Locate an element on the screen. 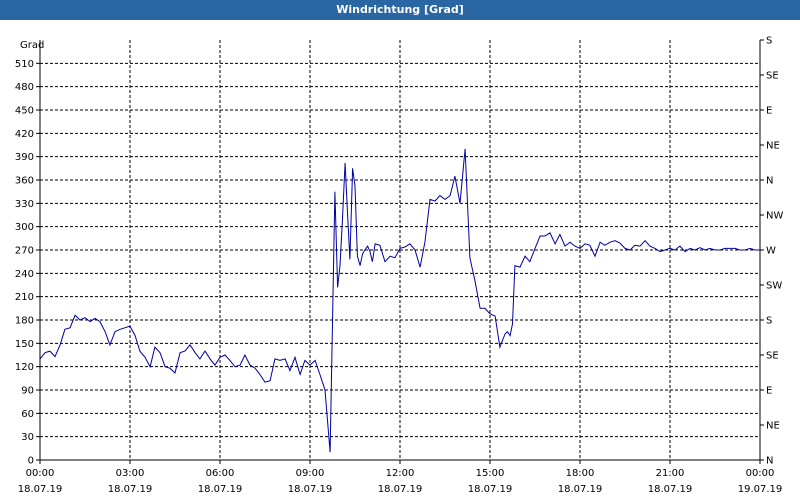  x-tick-time: 06:00 is located at coordinates (220, 473).